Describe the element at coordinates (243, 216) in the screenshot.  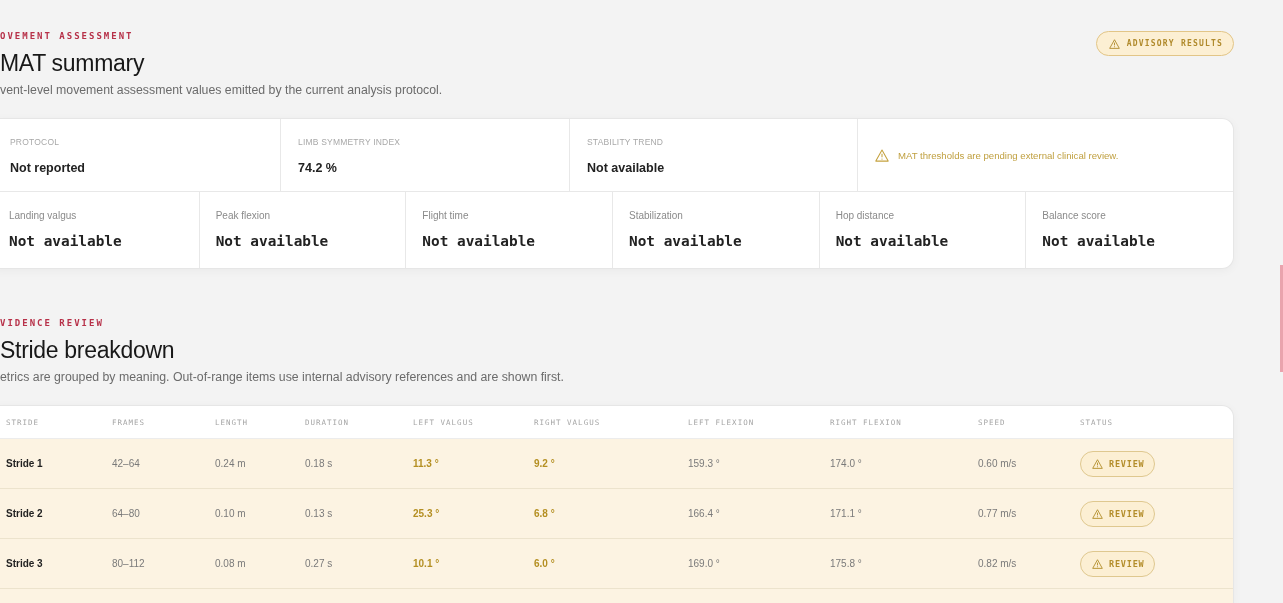
I see `metric-label: Peak flexion` at that location.